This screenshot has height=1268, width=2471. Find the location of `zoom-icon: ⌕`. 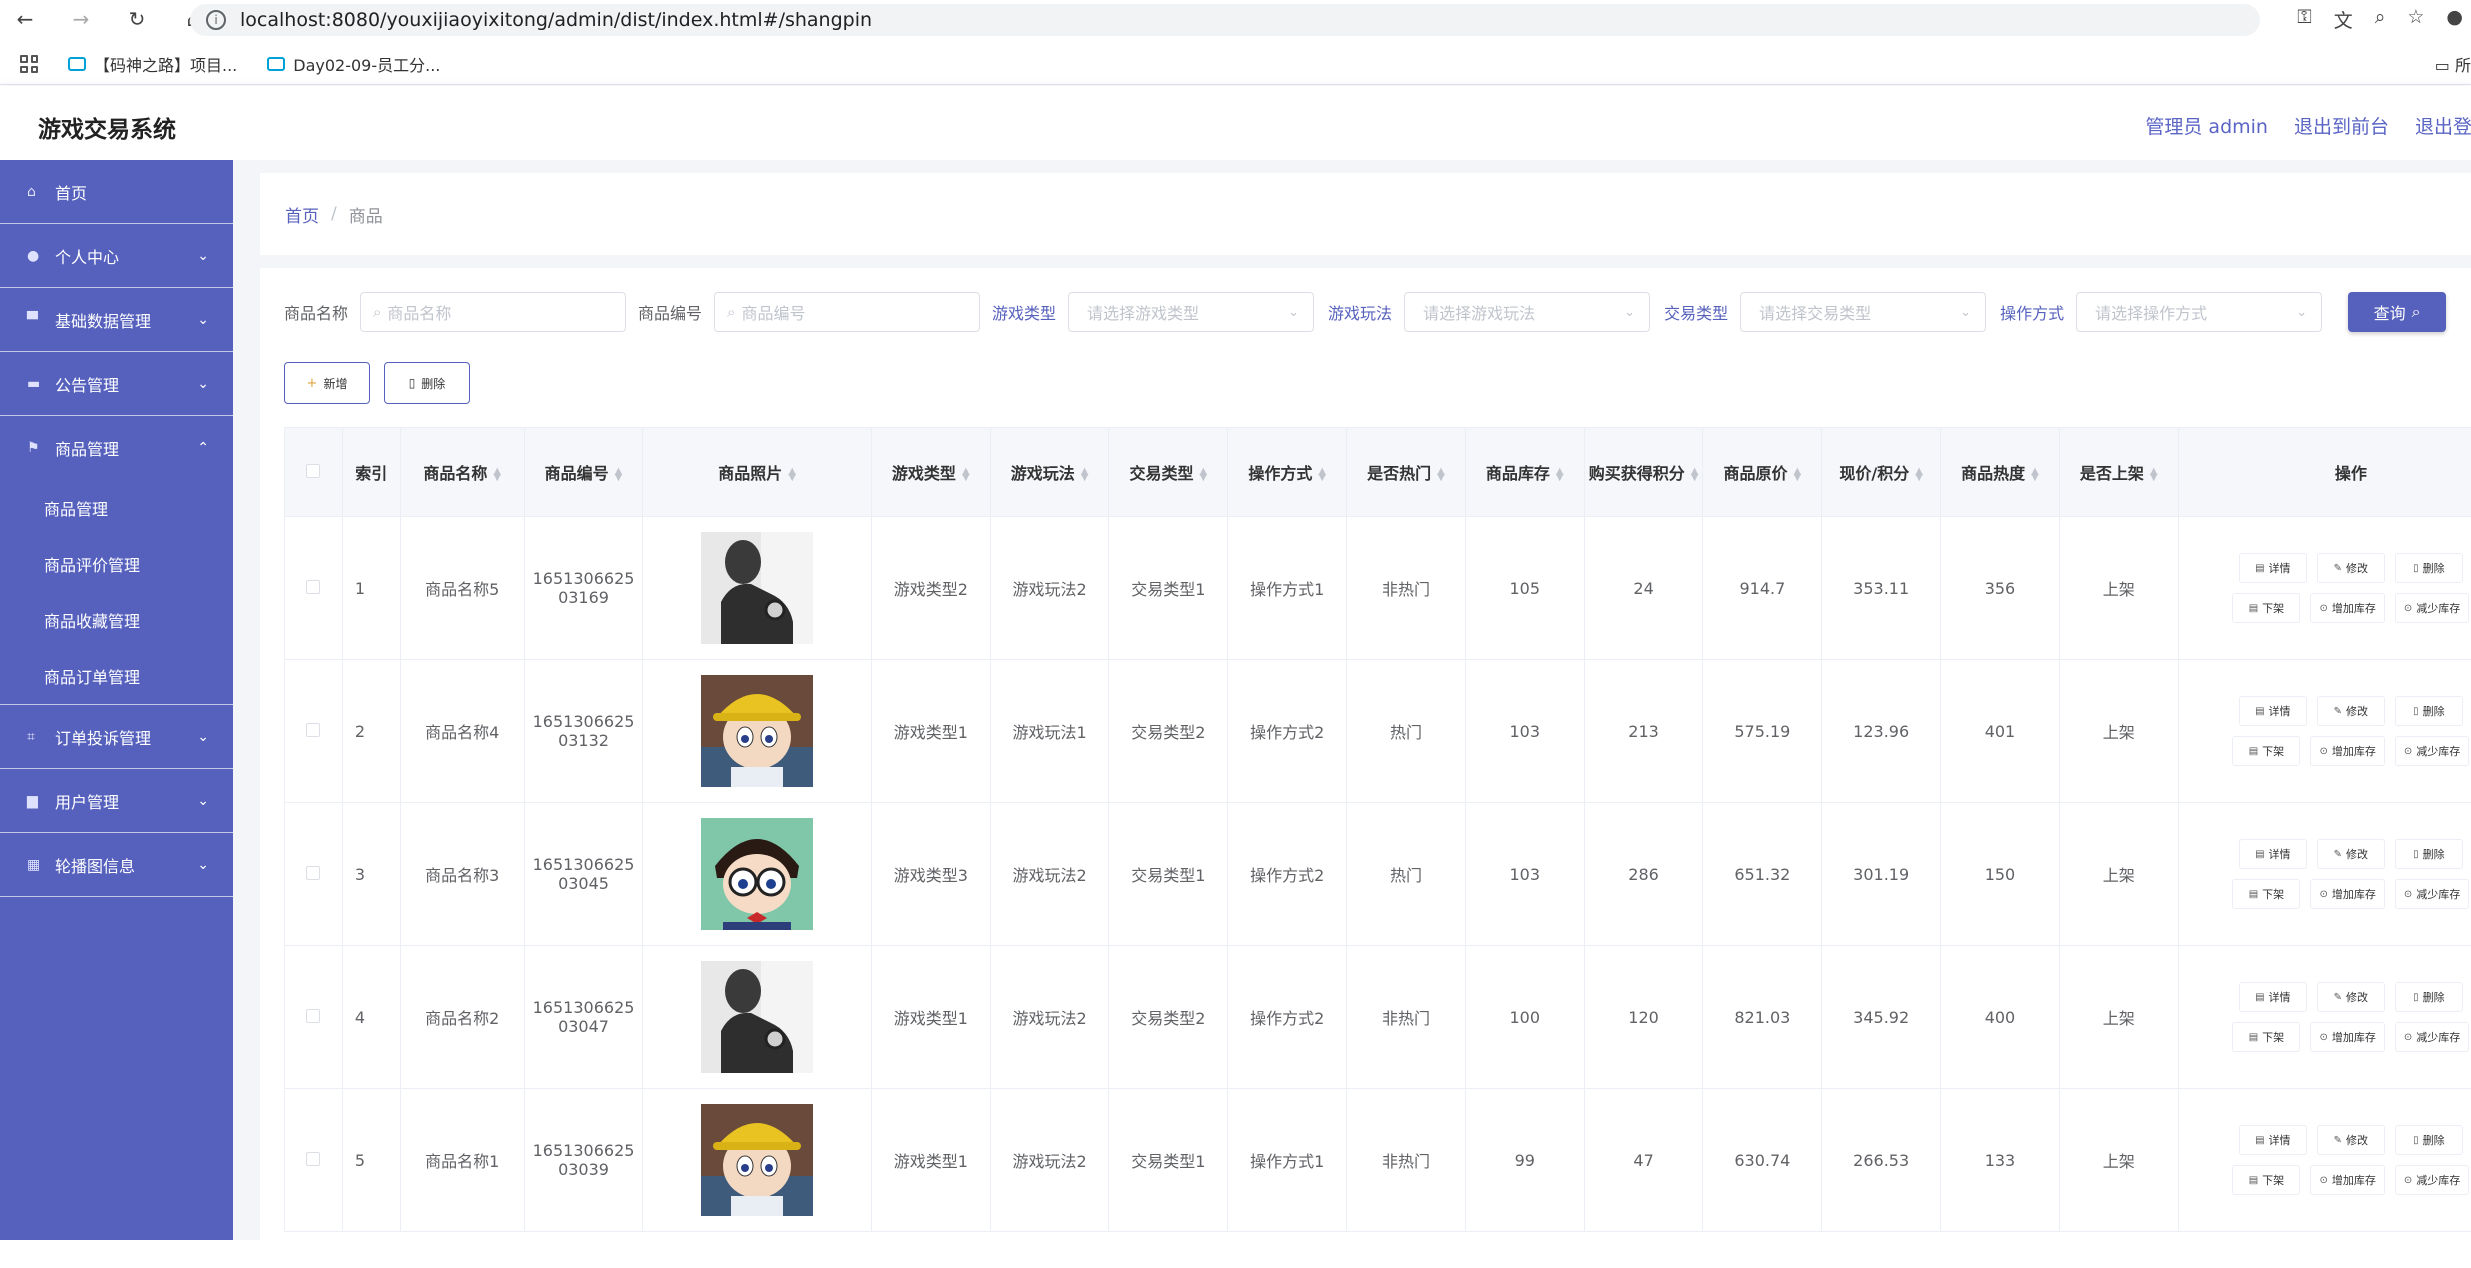

zoom-icon: ⌕ is located at coordinates (2380, 19).